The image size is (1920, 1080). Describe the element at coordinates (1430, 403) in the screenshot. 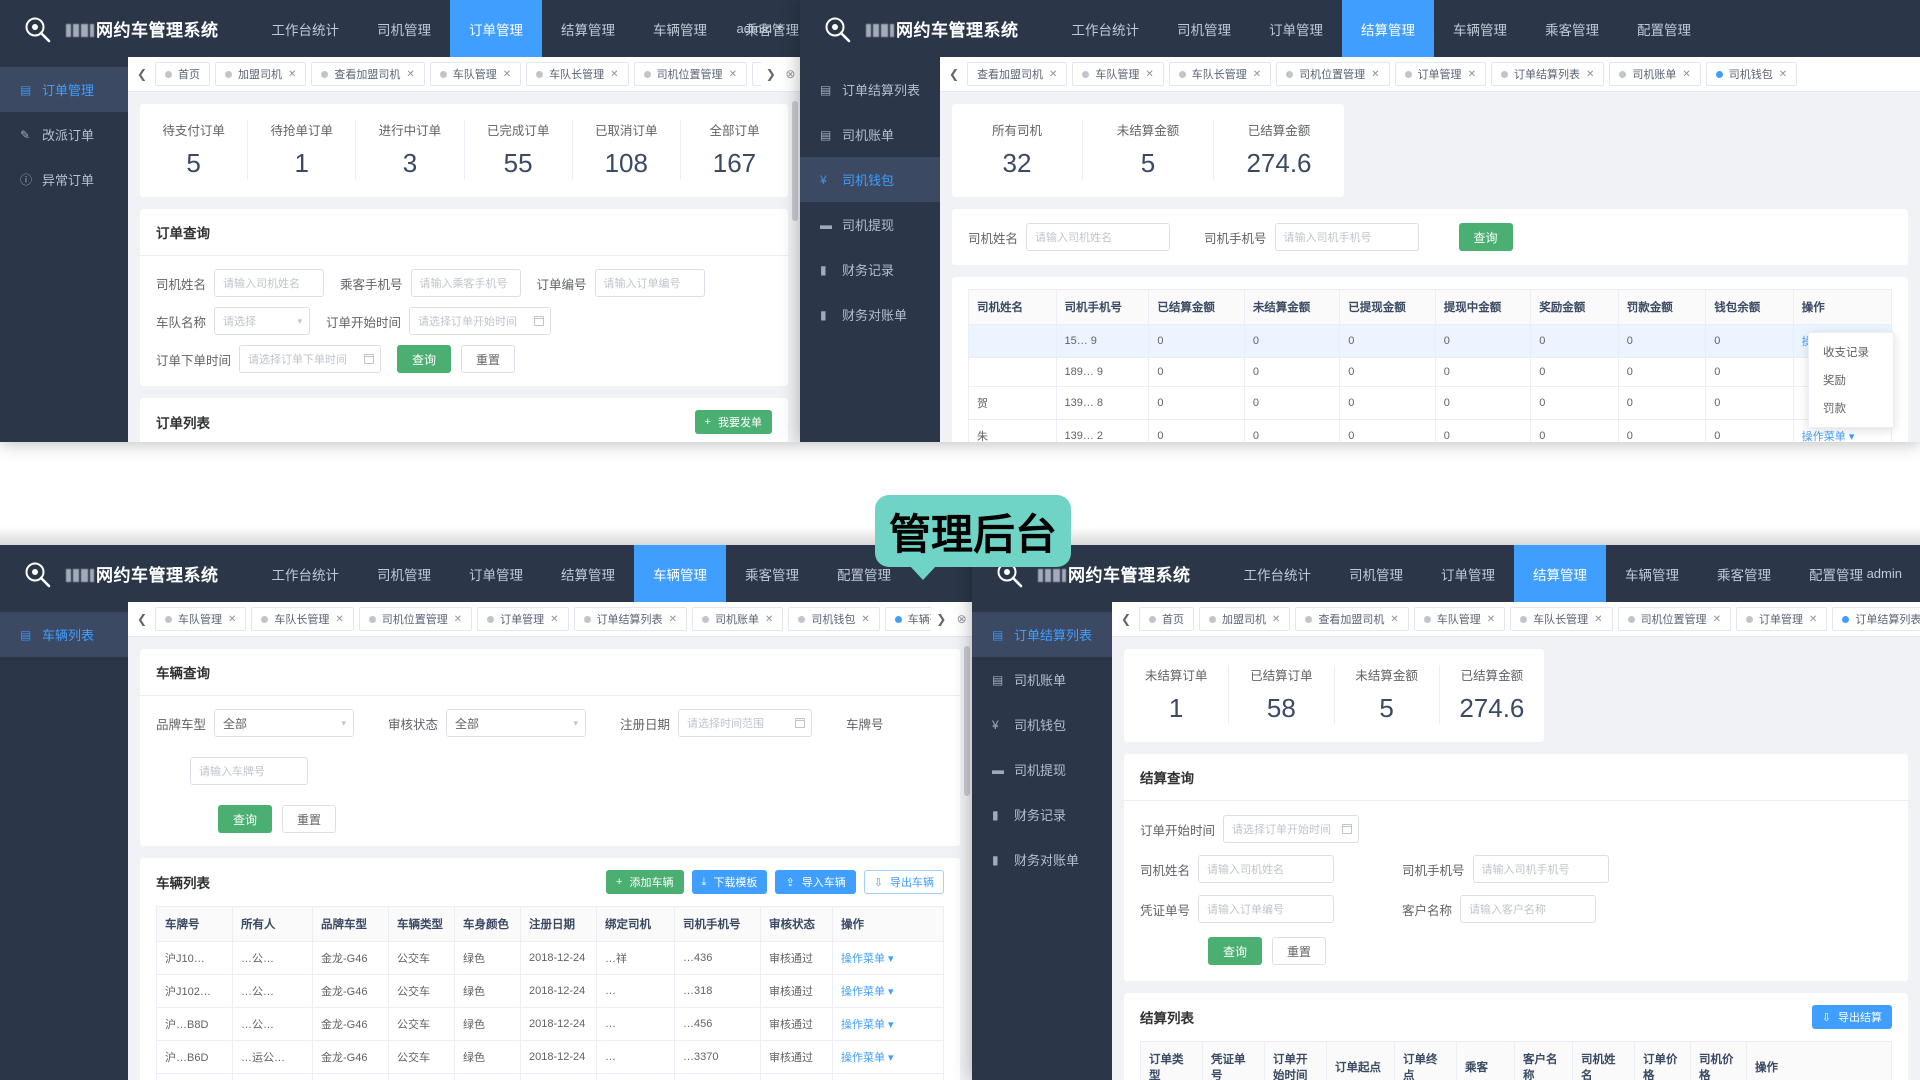

I see `table-row: 贺 139… 8 0 0 0 0 0 0 0` at that location.